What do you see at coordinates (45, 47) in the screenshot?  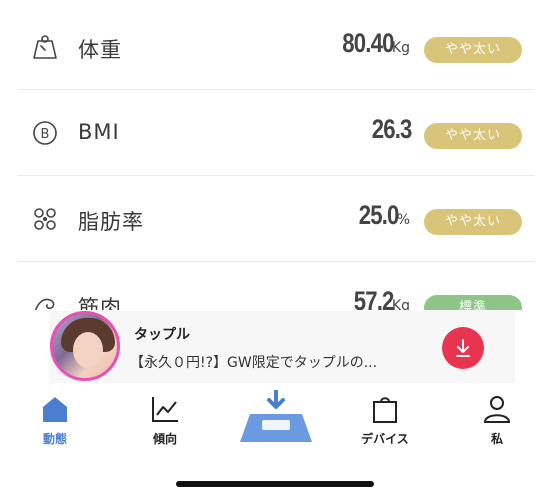 I see `weight-icon` at bounding box center [45, 47].